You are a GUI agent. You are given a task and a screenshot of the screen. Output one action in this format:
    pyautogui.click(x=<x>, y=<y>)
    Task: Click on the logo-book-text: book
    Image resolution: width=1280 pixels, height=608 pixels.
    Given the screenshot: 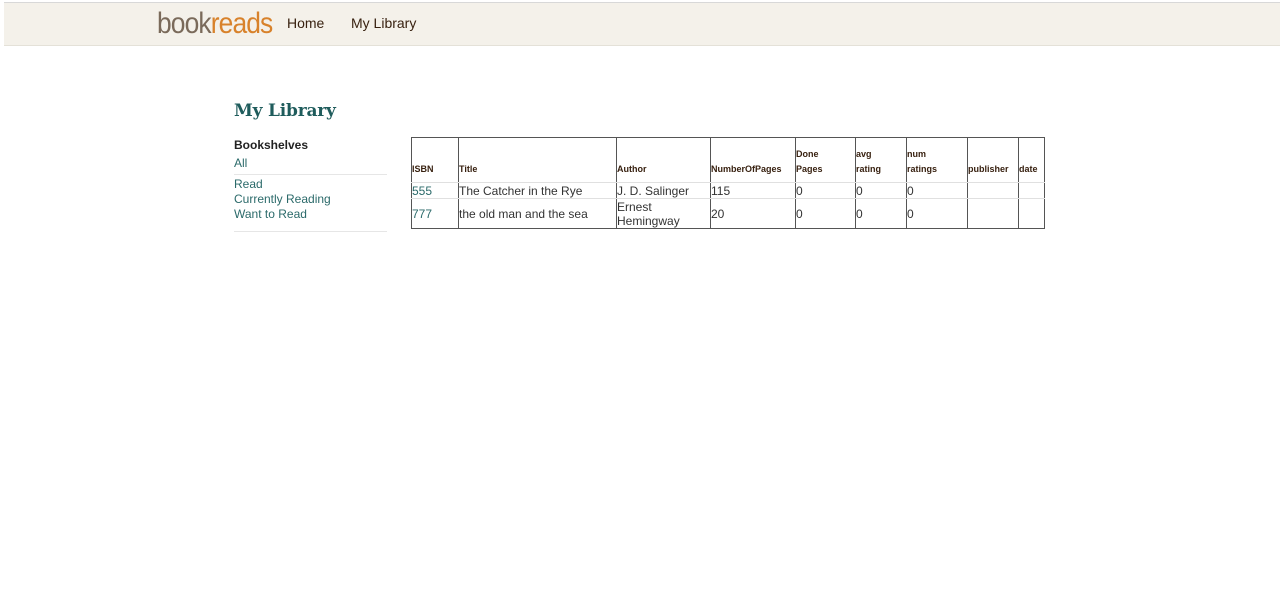 What is the action you would take?
    pyautogui.click(x=184, y=23)
    